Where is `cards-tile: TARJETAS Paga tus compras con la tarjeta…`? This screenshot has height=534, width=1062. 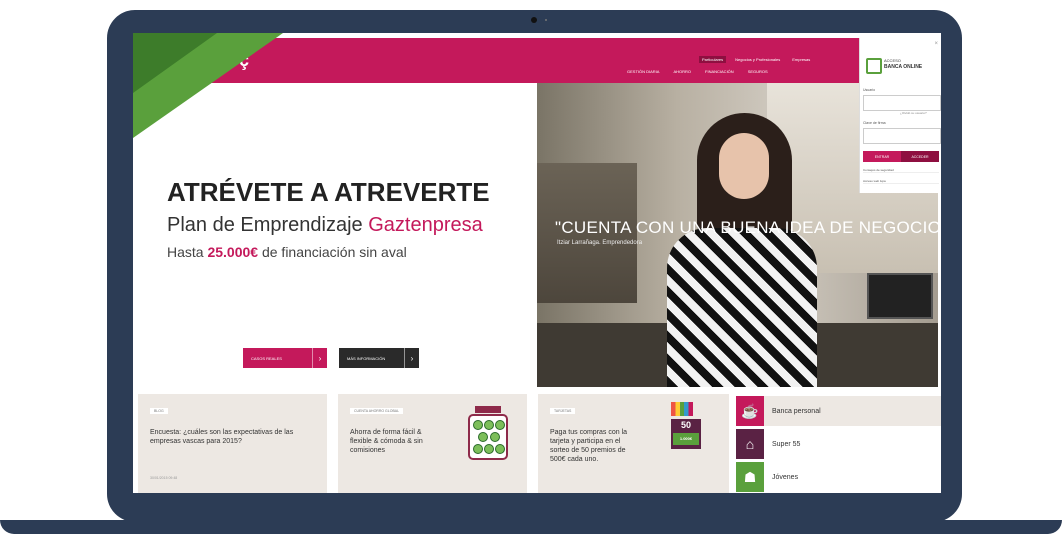
cards-tile: TARJETAS Paga tus compras con la tarjeta… is located at coordinates (633, 443).